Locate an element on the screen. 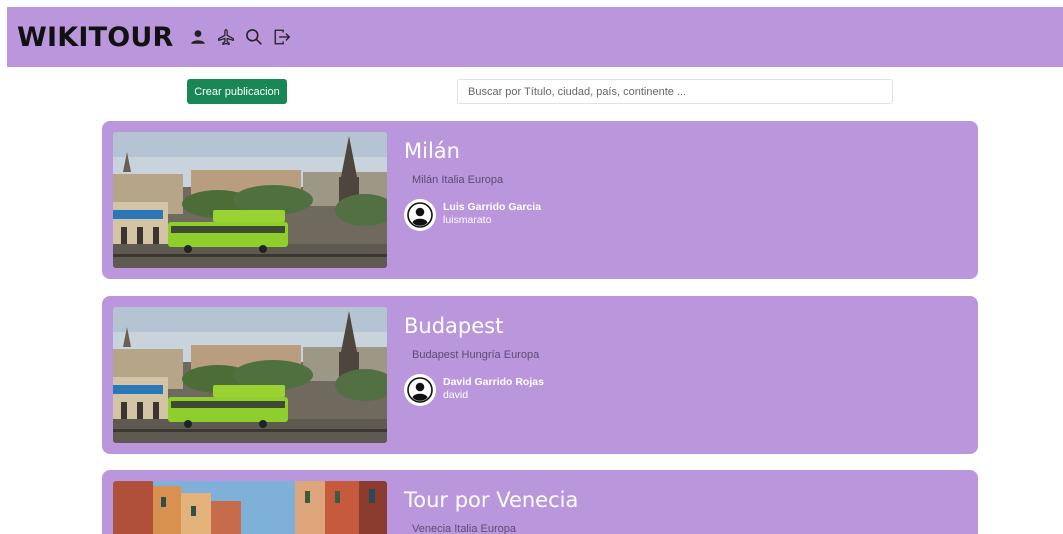  search-icon is located at coordinates (254, 37).